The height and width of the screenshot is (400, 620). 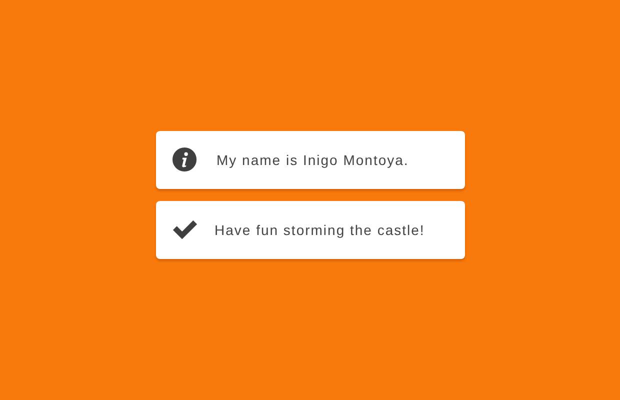 What do you see at coordinates (312, 160) in the screenshot?
I see `notification-message: My name is Inigo Montoya.` at bounding box center [312, 160].